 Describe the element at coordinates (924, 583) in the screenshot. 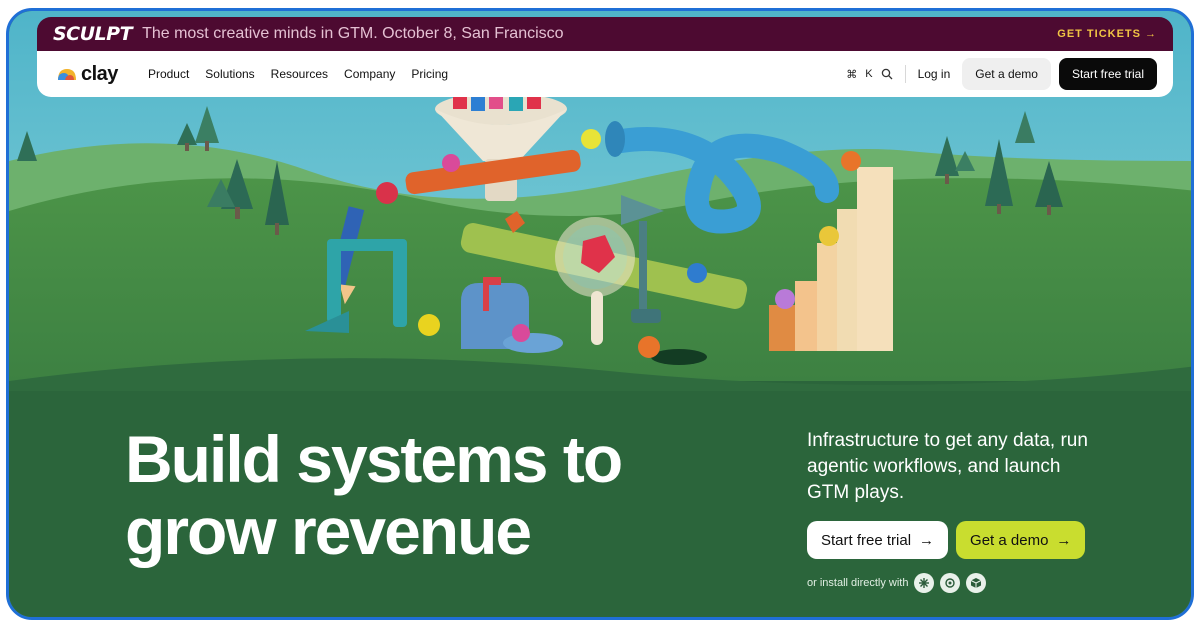

I see `asterisk-icon` at that location.